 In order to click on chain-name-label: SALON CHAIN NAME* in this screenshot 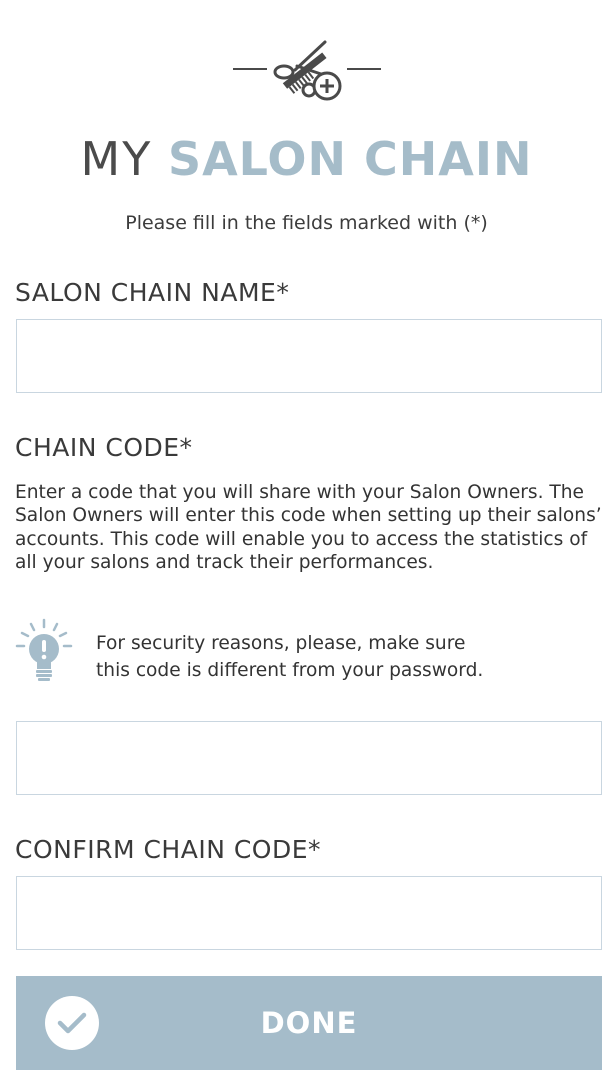, I will do `click(152, 292)`.